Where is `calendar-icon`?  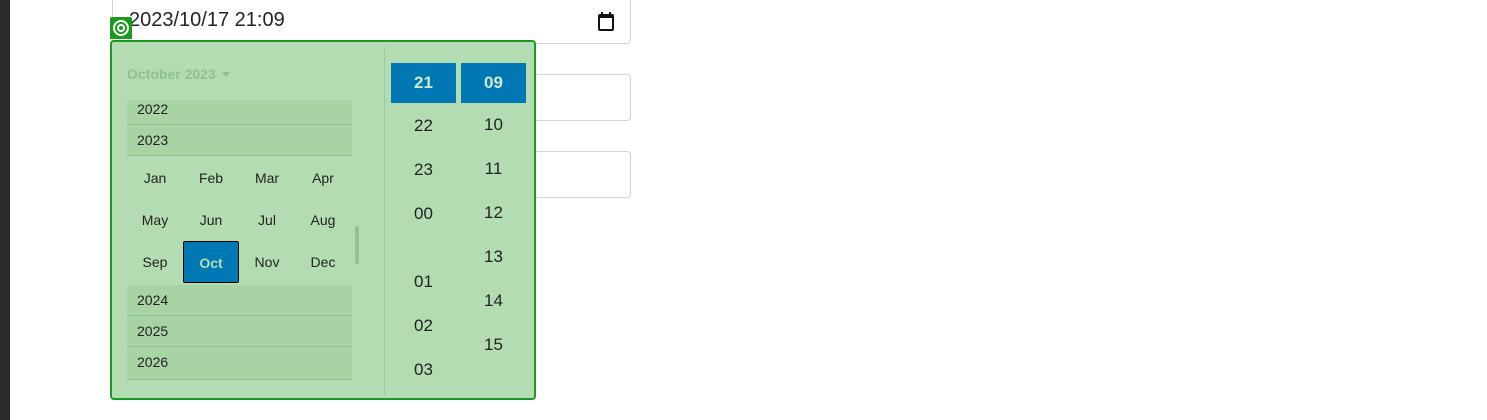
calendar-icon is located at coordinates (606, 21).